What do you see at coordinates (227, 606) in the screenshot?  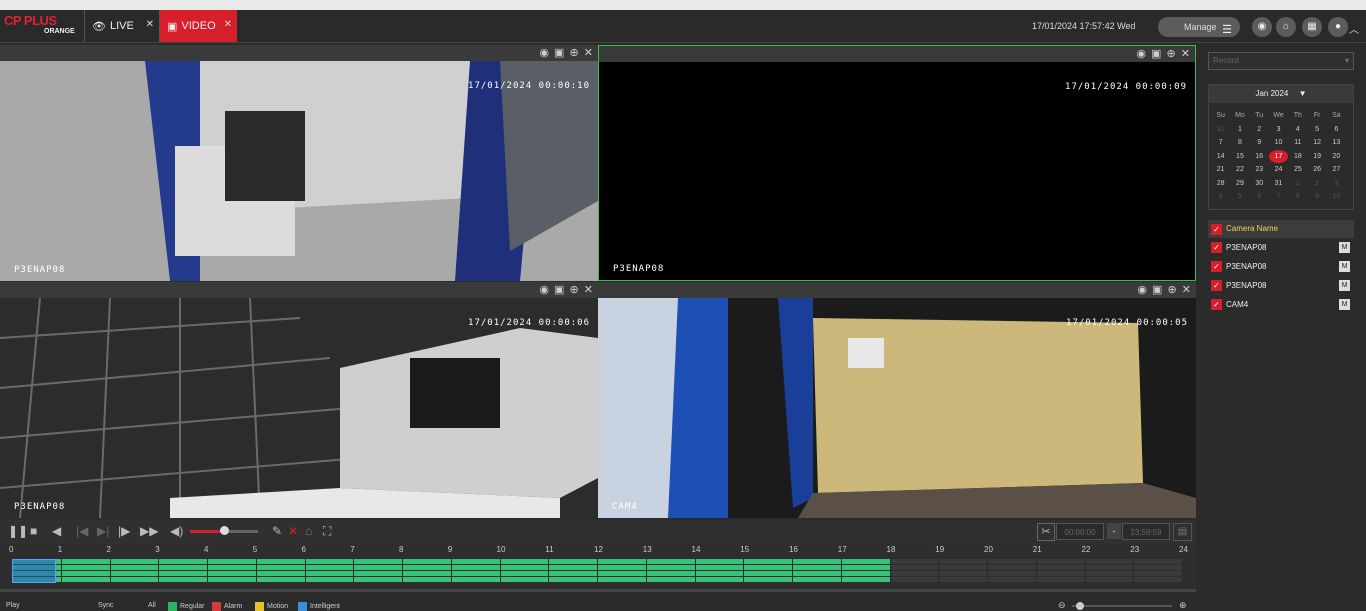 I see `legend-alarm: Alarm` at bounding box center [227, 606].